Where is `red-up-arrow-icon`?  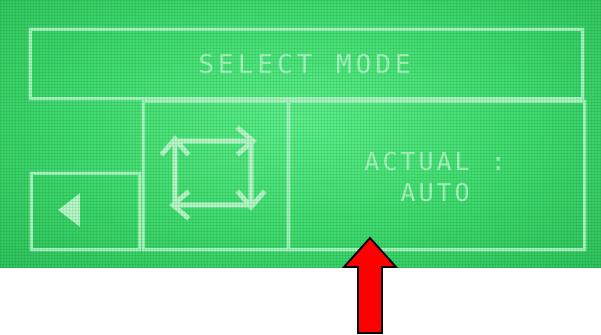
red-up-arrow-icon is located at coordinates (370, 285).